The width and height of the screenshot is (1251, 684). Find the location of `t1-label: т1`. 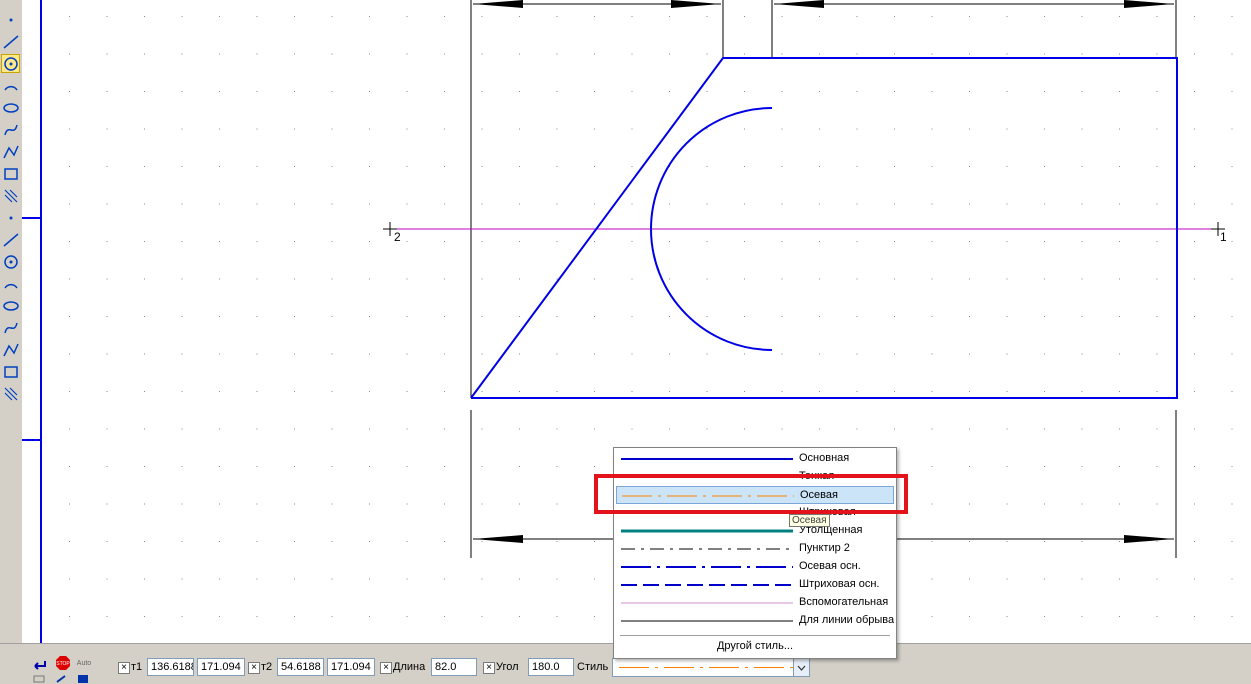

t1-label: т1 is located at coordinates (137, 667).